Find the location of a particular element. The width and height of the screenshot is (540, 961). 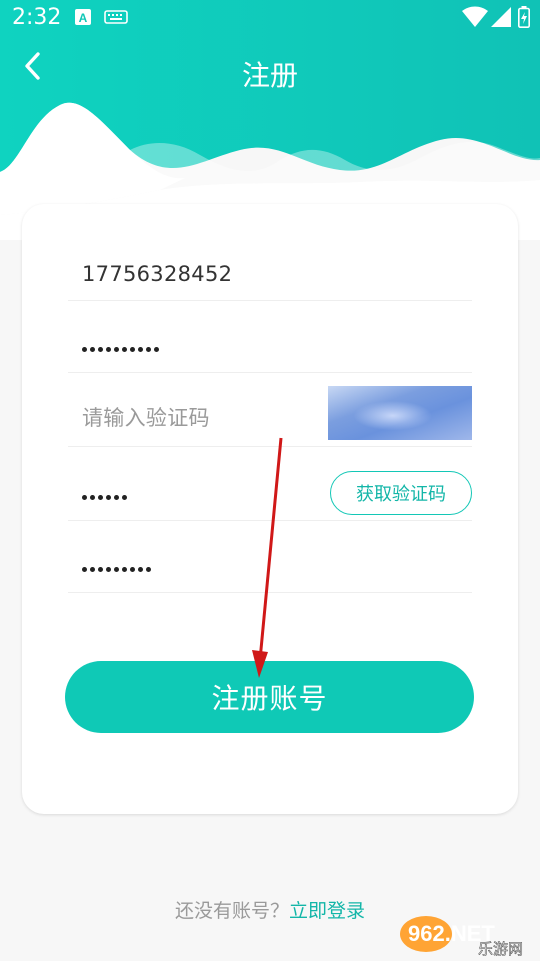

status-bar: 2:32 A is located at coordinates (270, 18).